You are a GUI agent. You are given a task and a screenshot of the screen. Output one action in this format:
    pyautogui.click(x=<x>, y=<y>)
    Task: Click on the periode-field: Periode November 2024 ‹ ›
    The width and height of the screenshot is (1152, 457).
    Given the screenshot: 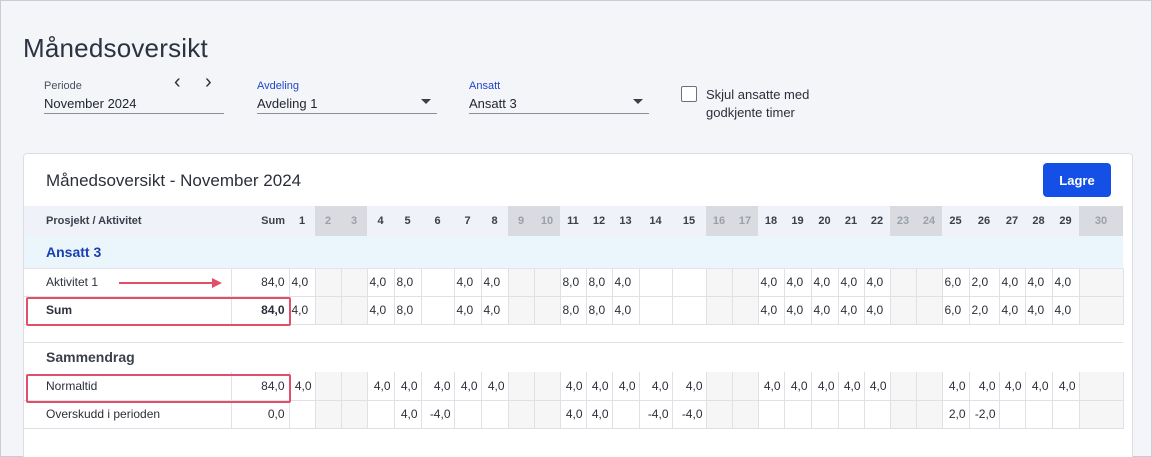 What is the action you would take?
    pyautogui.click(x=134, y=92)
    